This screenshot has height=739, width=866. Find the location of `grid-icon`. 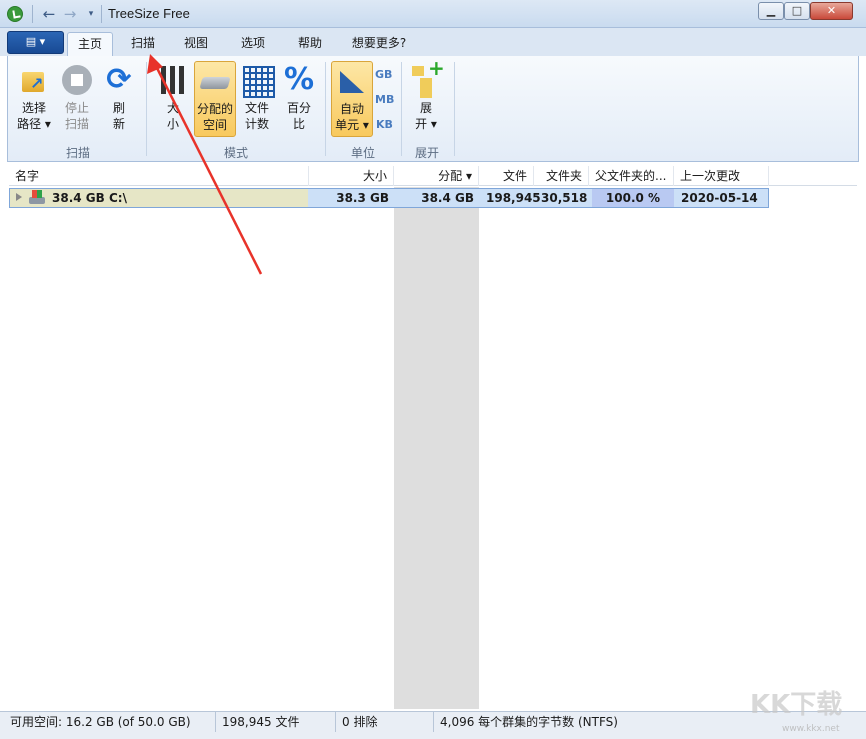

grid-icon is located at coordinates (258, 81).